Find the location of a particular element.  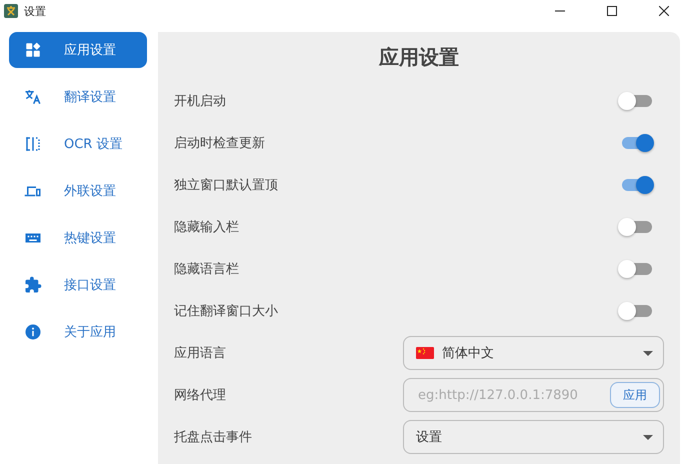

sidebar-item: 应用设置 is located at coordinates (78, 50).